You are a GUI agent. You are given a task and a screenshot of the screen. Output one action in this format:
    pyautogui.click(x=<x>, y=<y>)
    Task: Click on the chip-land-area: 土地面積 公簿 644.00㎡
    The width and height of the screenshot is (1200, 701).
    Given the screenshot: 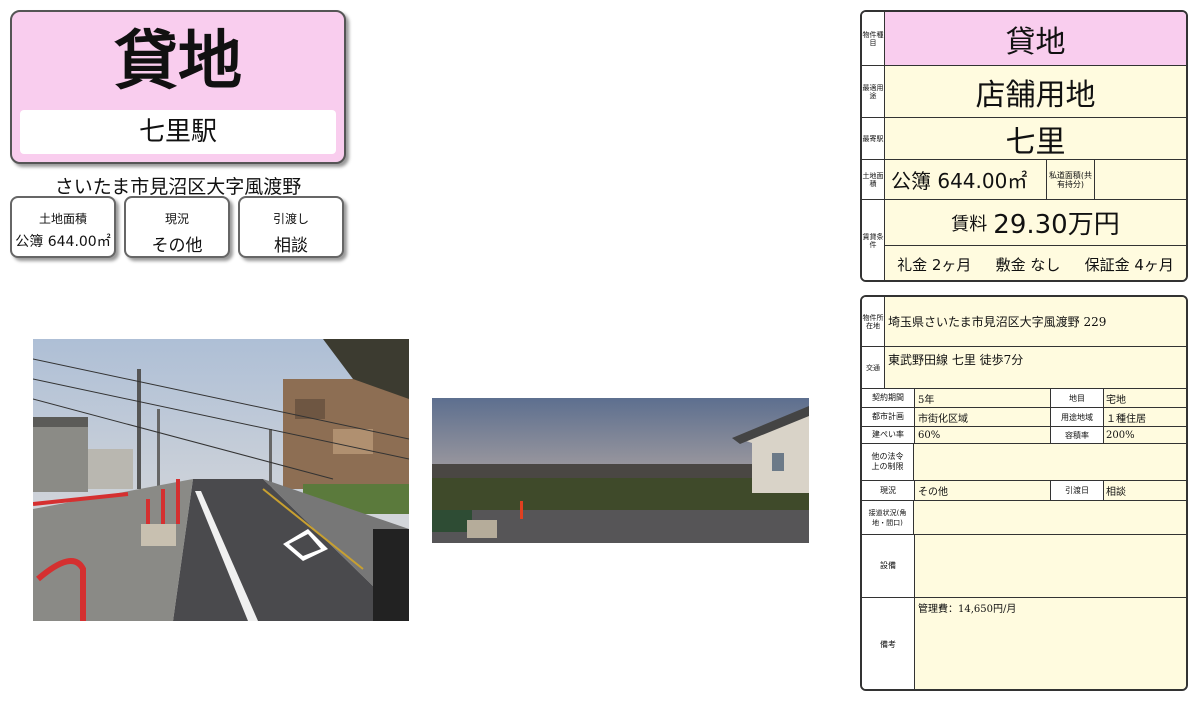 What is the action you would take?
    pyautogui.click(x=63, y=227)
    